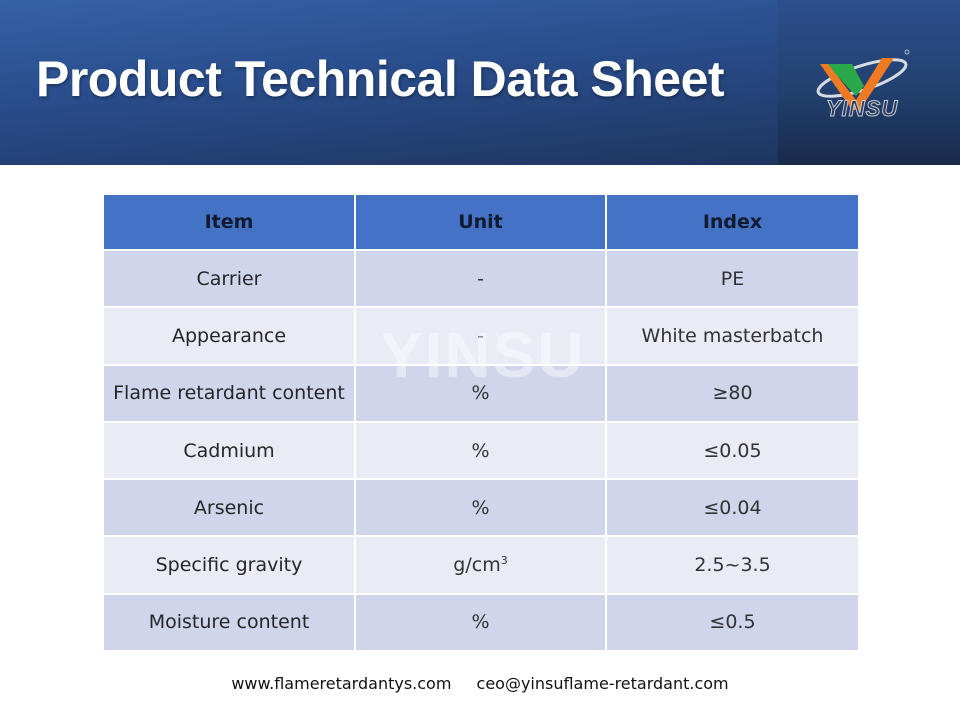 The height and width of the screenshot is (720, 960). I want to click on index-cell: ≤0.04, so click(732, 508).